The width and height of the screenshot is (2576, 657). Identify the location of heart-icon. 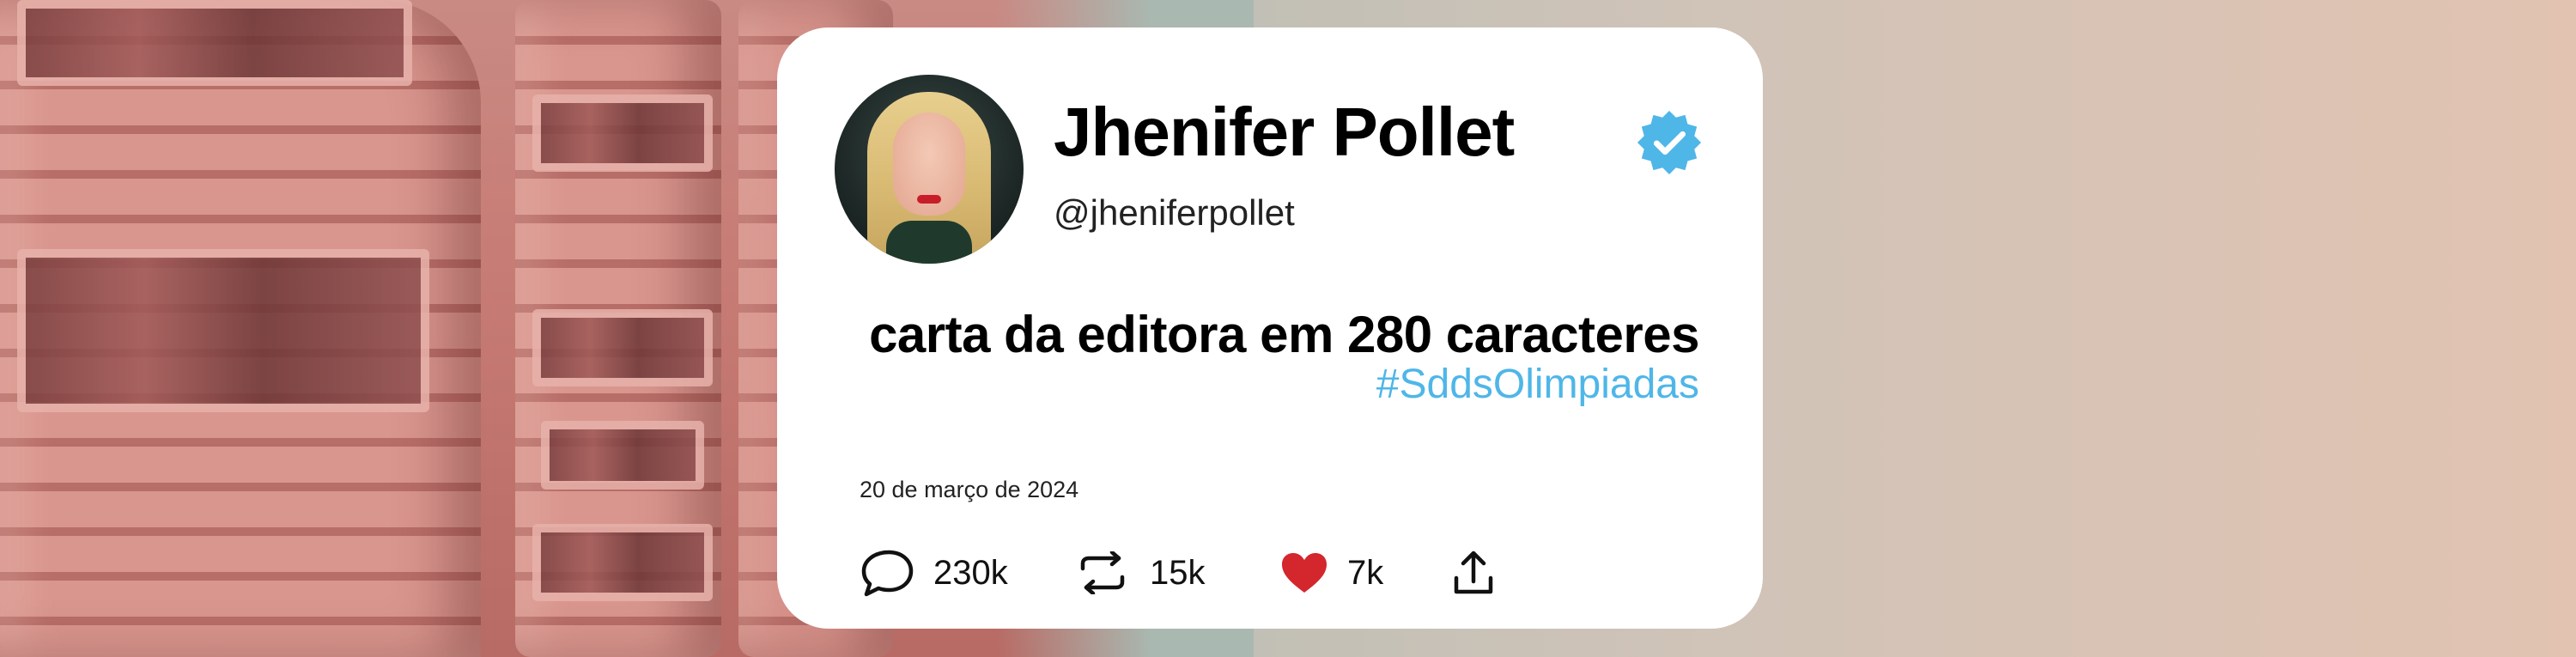
(1305, 573).